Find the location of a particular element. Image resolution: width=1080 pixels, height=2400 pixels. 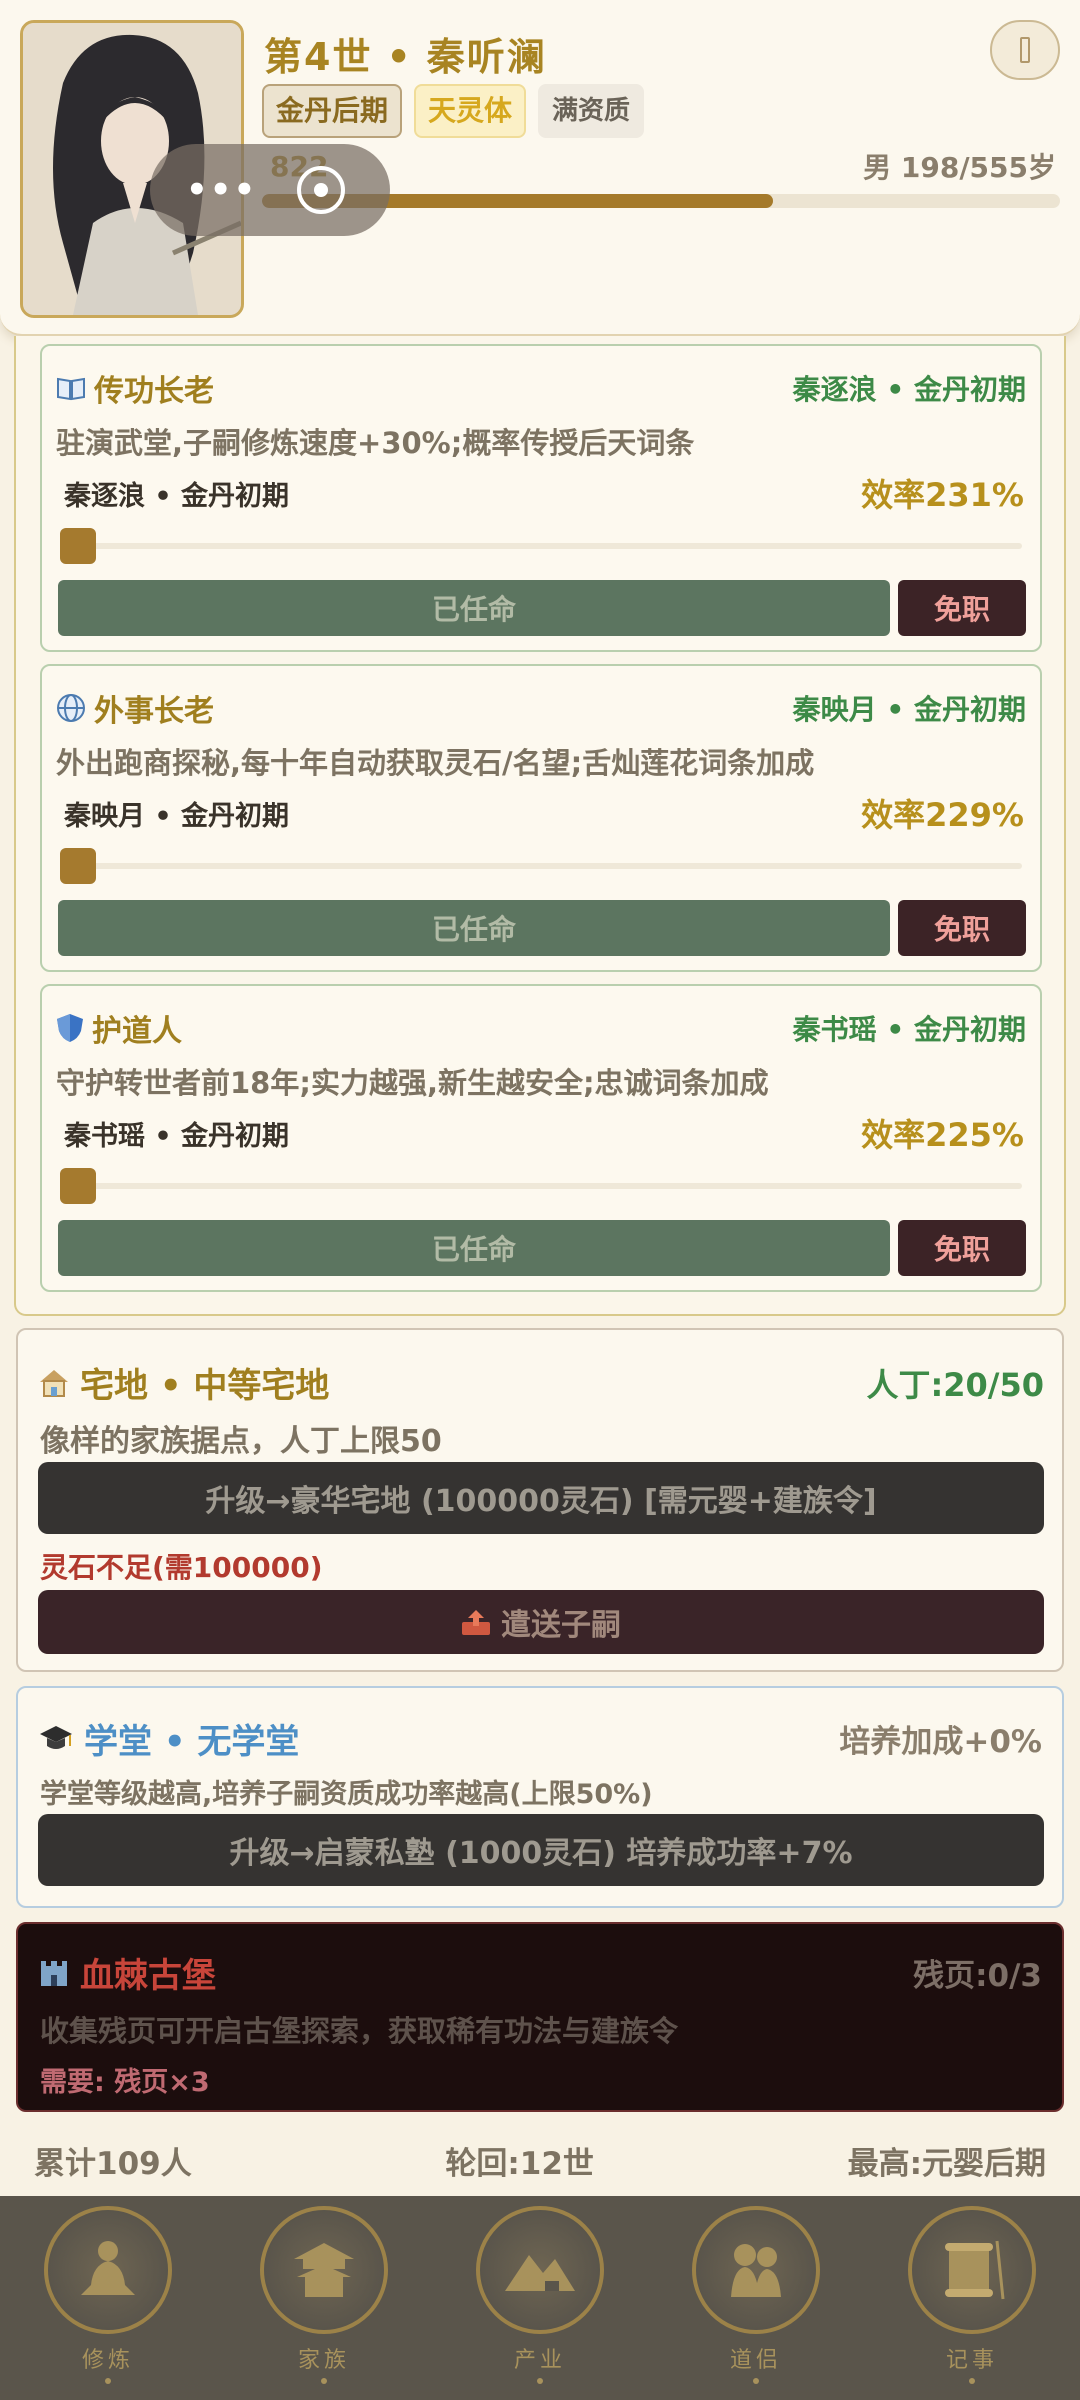

book-icon is located at coordinates (71, 389).